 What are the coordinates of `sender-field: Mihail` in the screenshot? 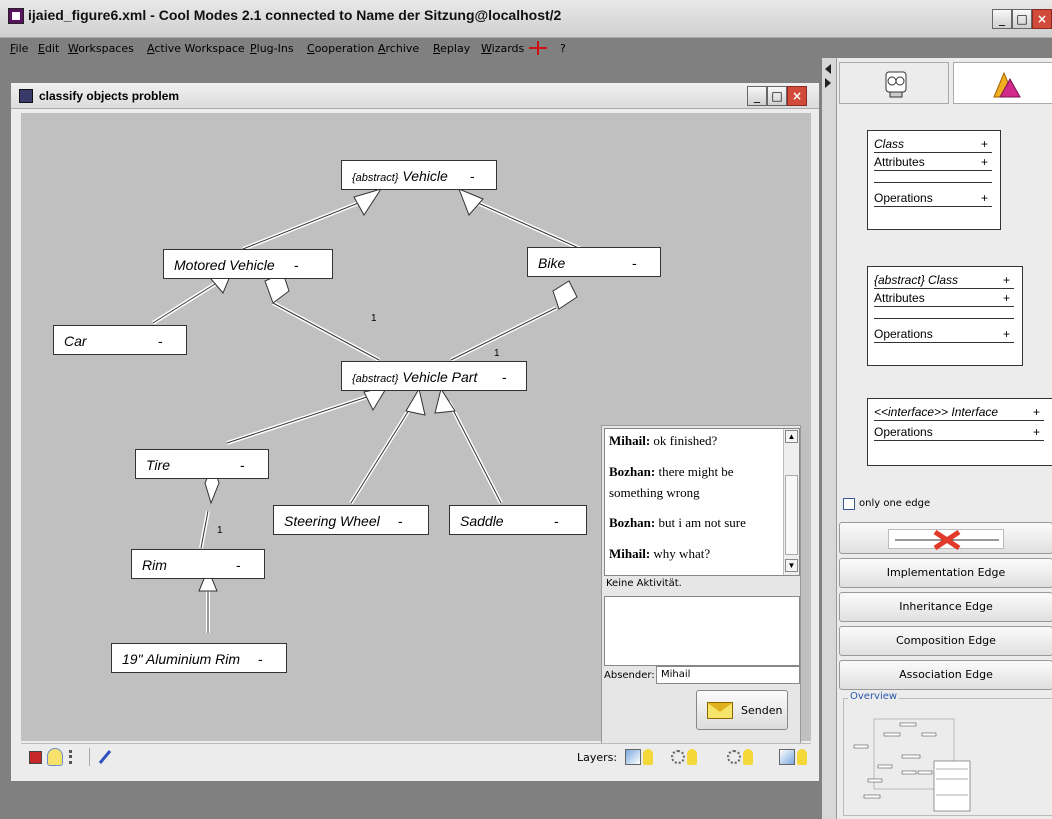 It's located at (728, 675).